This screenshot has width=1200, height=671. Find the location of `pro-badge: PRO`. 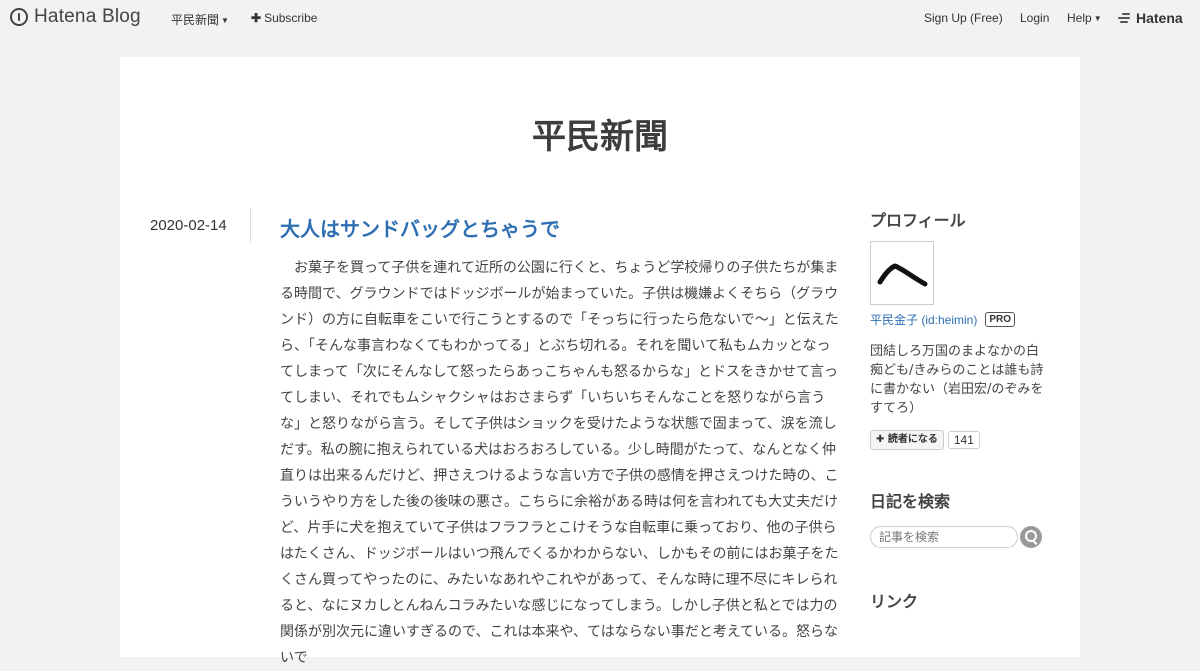

pro-badge: PRO is located at coordinates (1000, 319).